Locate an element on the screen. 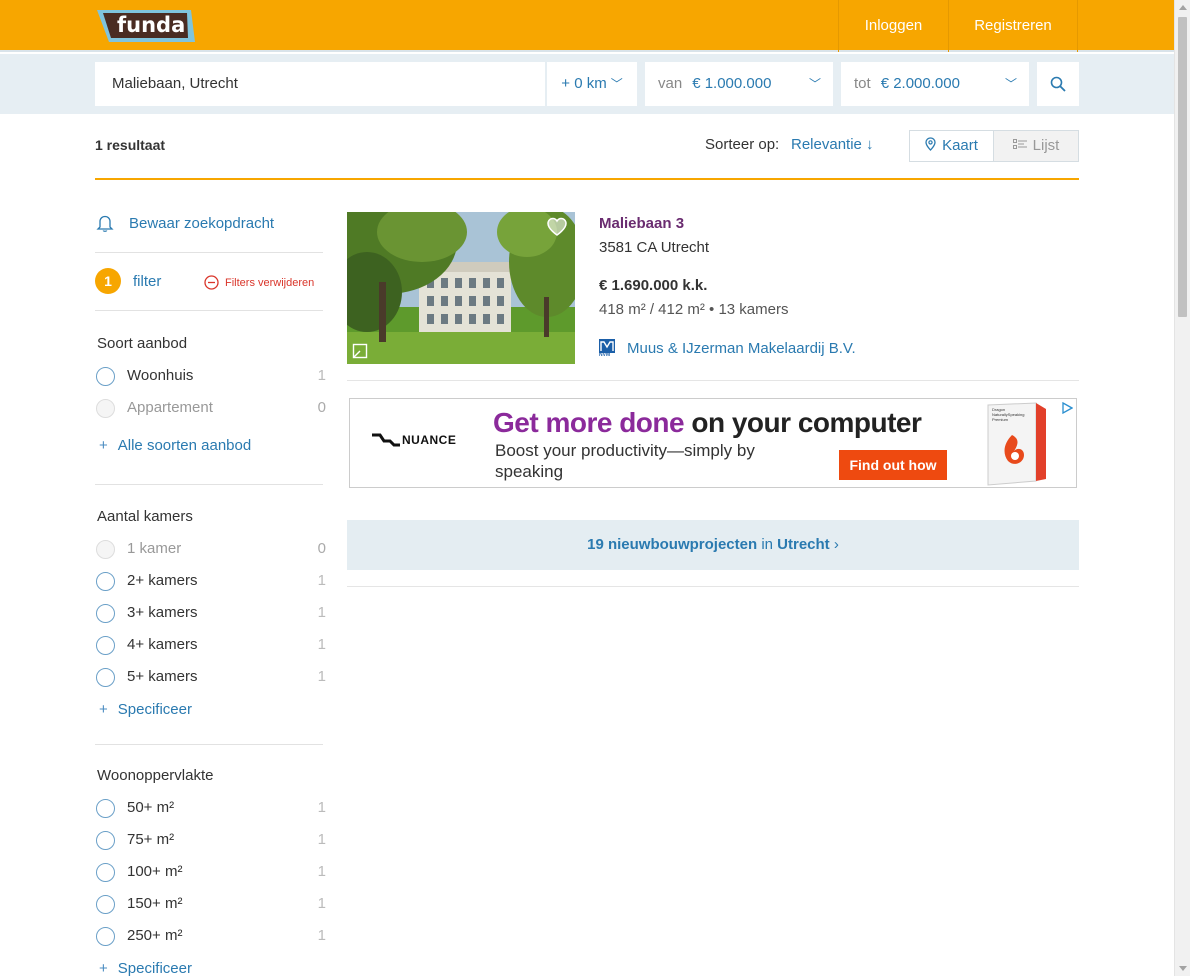 The width and height of the screenshot is (1190, 976). filter-option-5-kamers: 5+ kamers 1 is located at coordinates (211, 677).